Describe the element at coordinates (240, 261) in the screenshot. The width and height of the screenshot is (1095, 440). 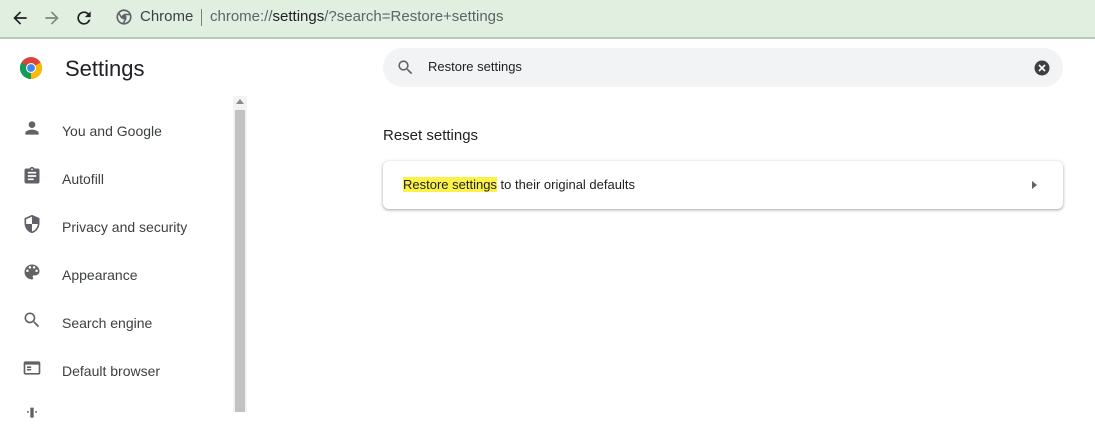
I see `scroll-thumb` at that location.